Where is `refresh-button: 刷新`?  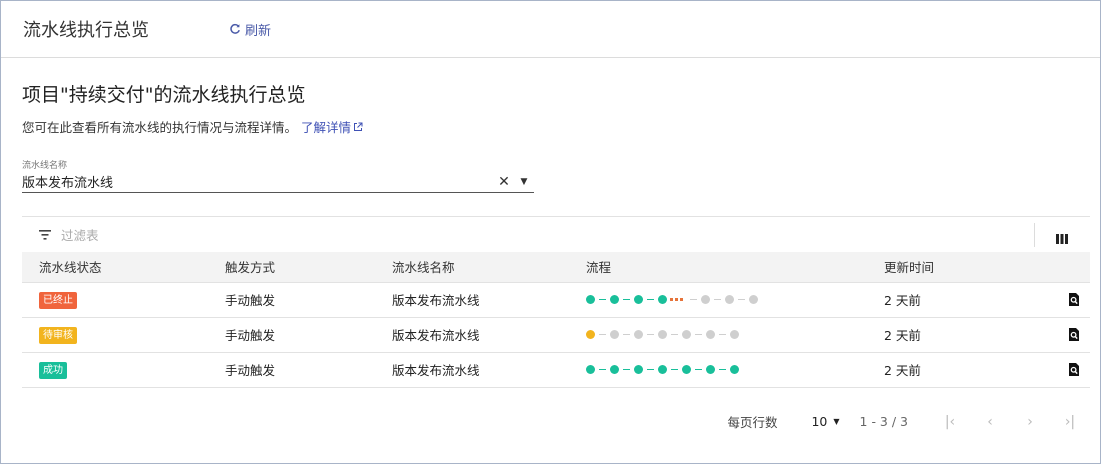 refresh-button: 刷新 is located at coordinates (250, 29).